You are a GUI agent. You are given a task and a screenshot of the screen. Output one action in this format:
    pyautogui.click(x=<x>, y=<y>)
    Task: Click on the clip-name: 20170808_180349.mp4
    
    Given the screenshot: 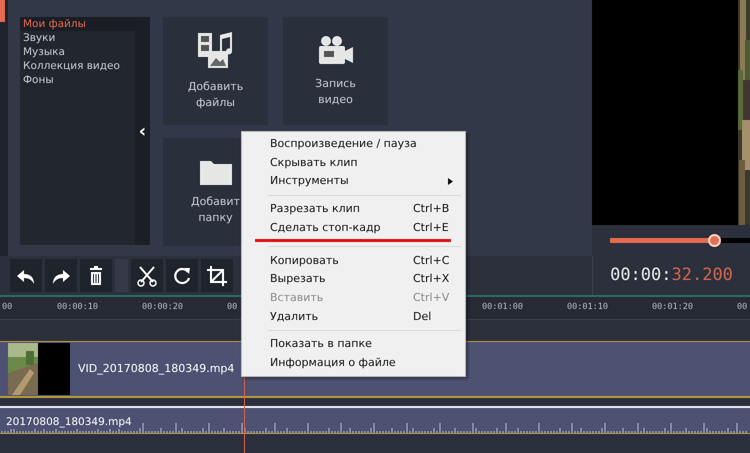 What is the action you would take?
    pyautogui.click(x=69, y=422)
    